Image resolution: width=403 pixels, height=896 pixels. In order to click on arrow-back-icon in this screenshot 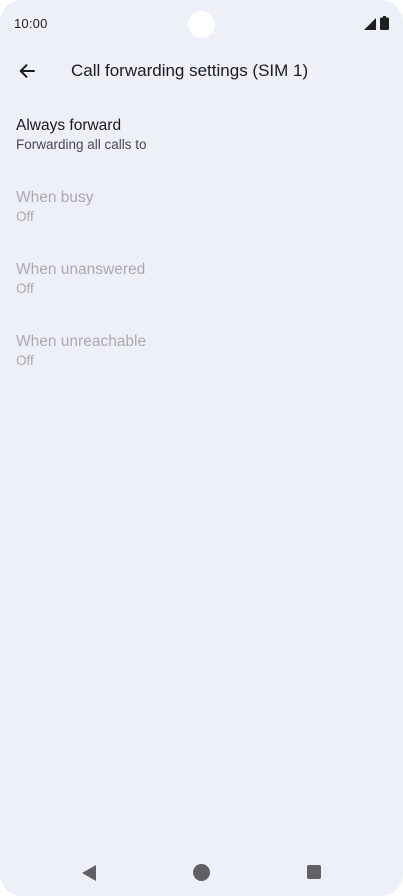, I will do `click(27, 71)`.